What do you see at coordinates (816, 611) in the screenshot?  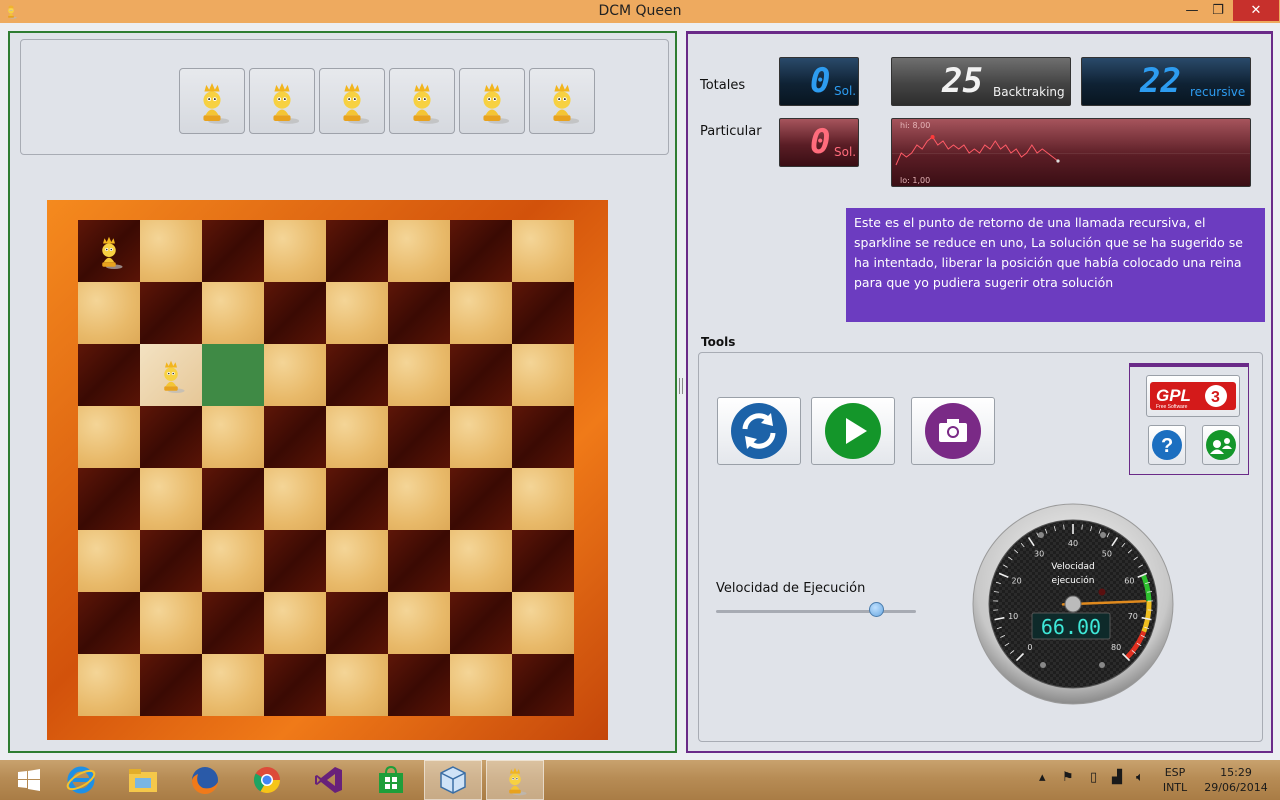 I see `speed-slider-track` at bounding box center [816, 611].